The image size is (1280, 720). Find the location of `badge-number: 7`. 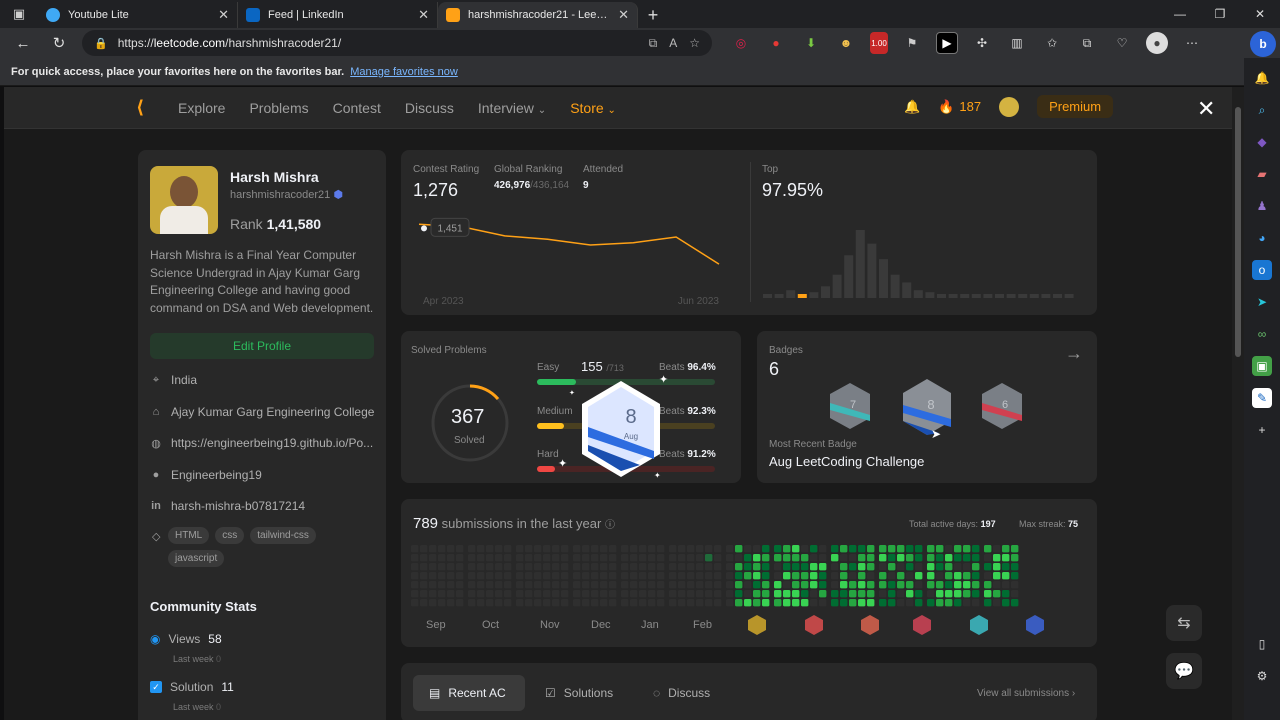

badge-number: 7 is located at coordinates (853, 405).